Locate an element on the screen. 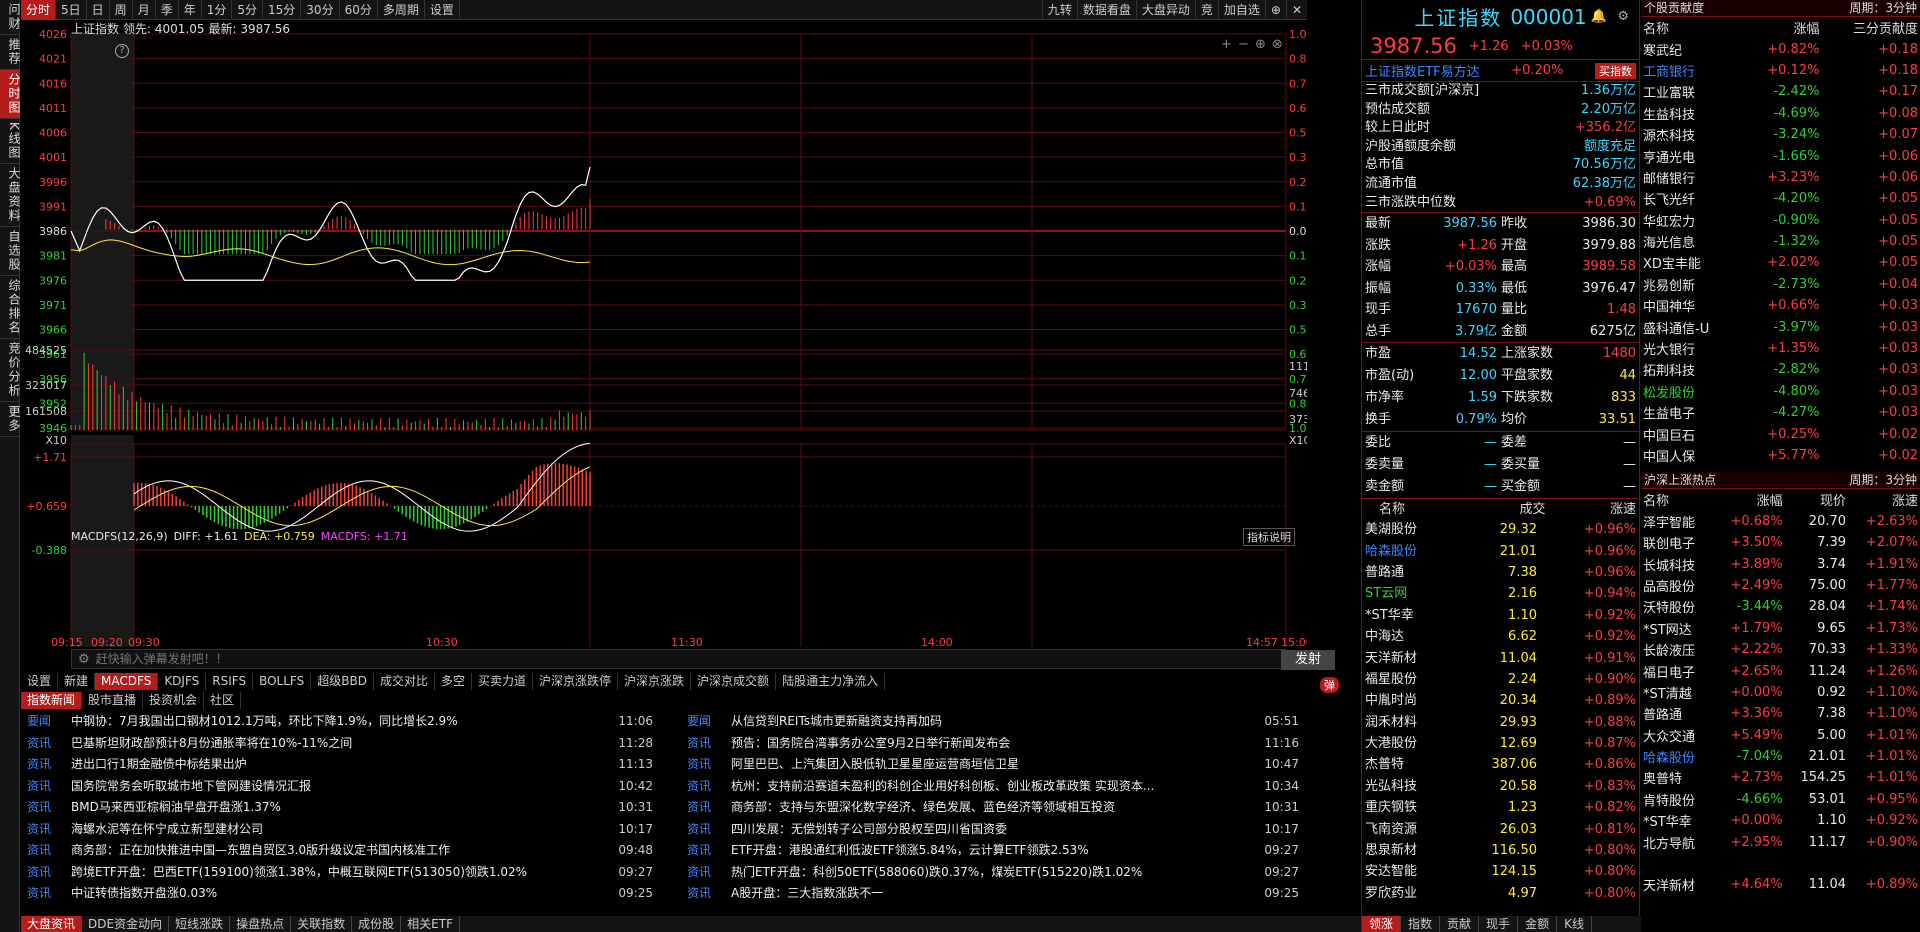 The height and width of the screenshot is (932, 1920). stock-name: 联创电子 is located at coordinates (1677, 542).